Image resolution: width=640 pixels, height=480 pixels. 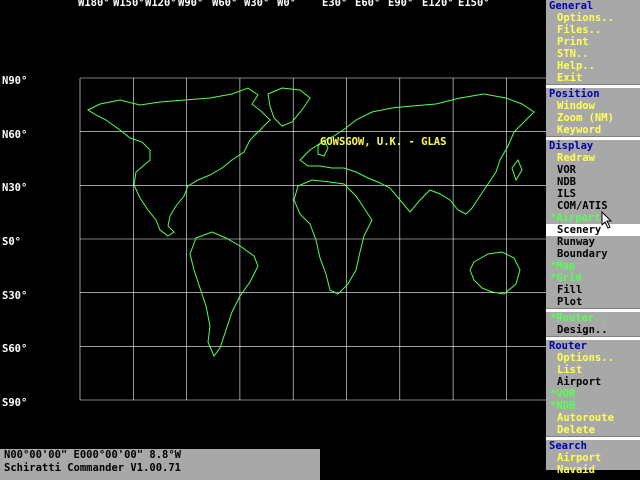 I want to click on menu-item-router-ndb: *NDB, so click(x=593, y=406).